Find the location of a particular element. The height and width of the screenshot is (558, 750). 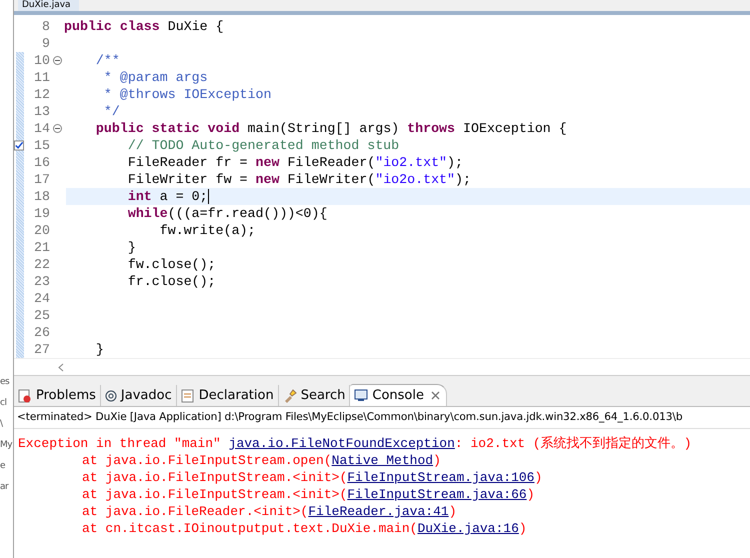

flashlight-icon is located at coordinates (289, 395).